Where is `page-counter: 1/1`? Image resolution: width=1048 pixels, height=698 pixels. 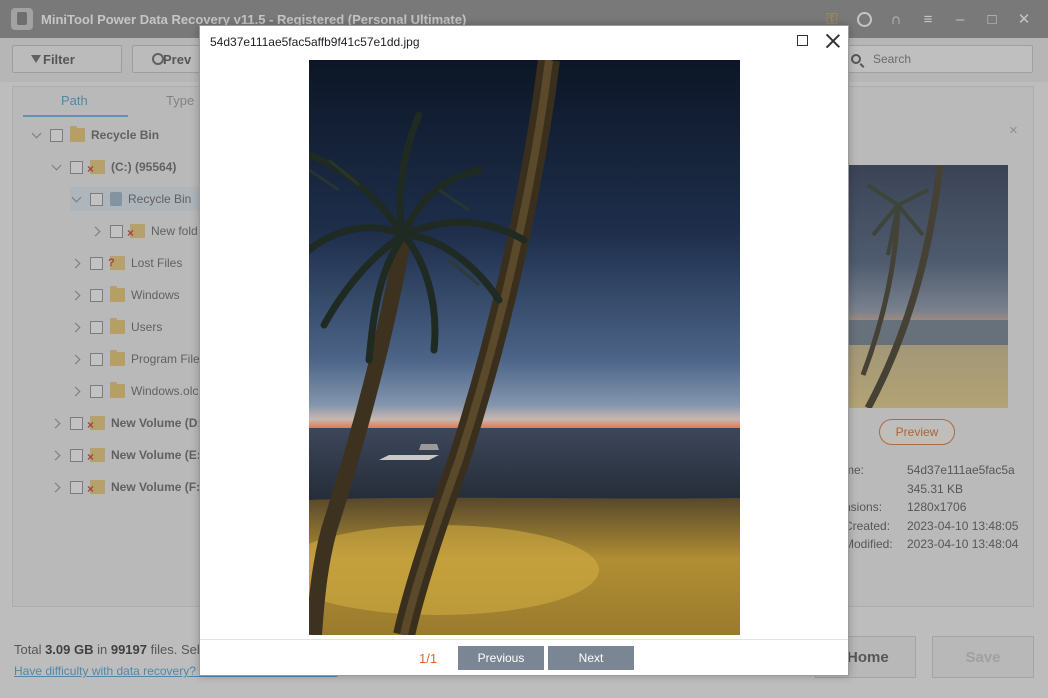 page-counter: 1/1 is located at coordinates (428, 658).